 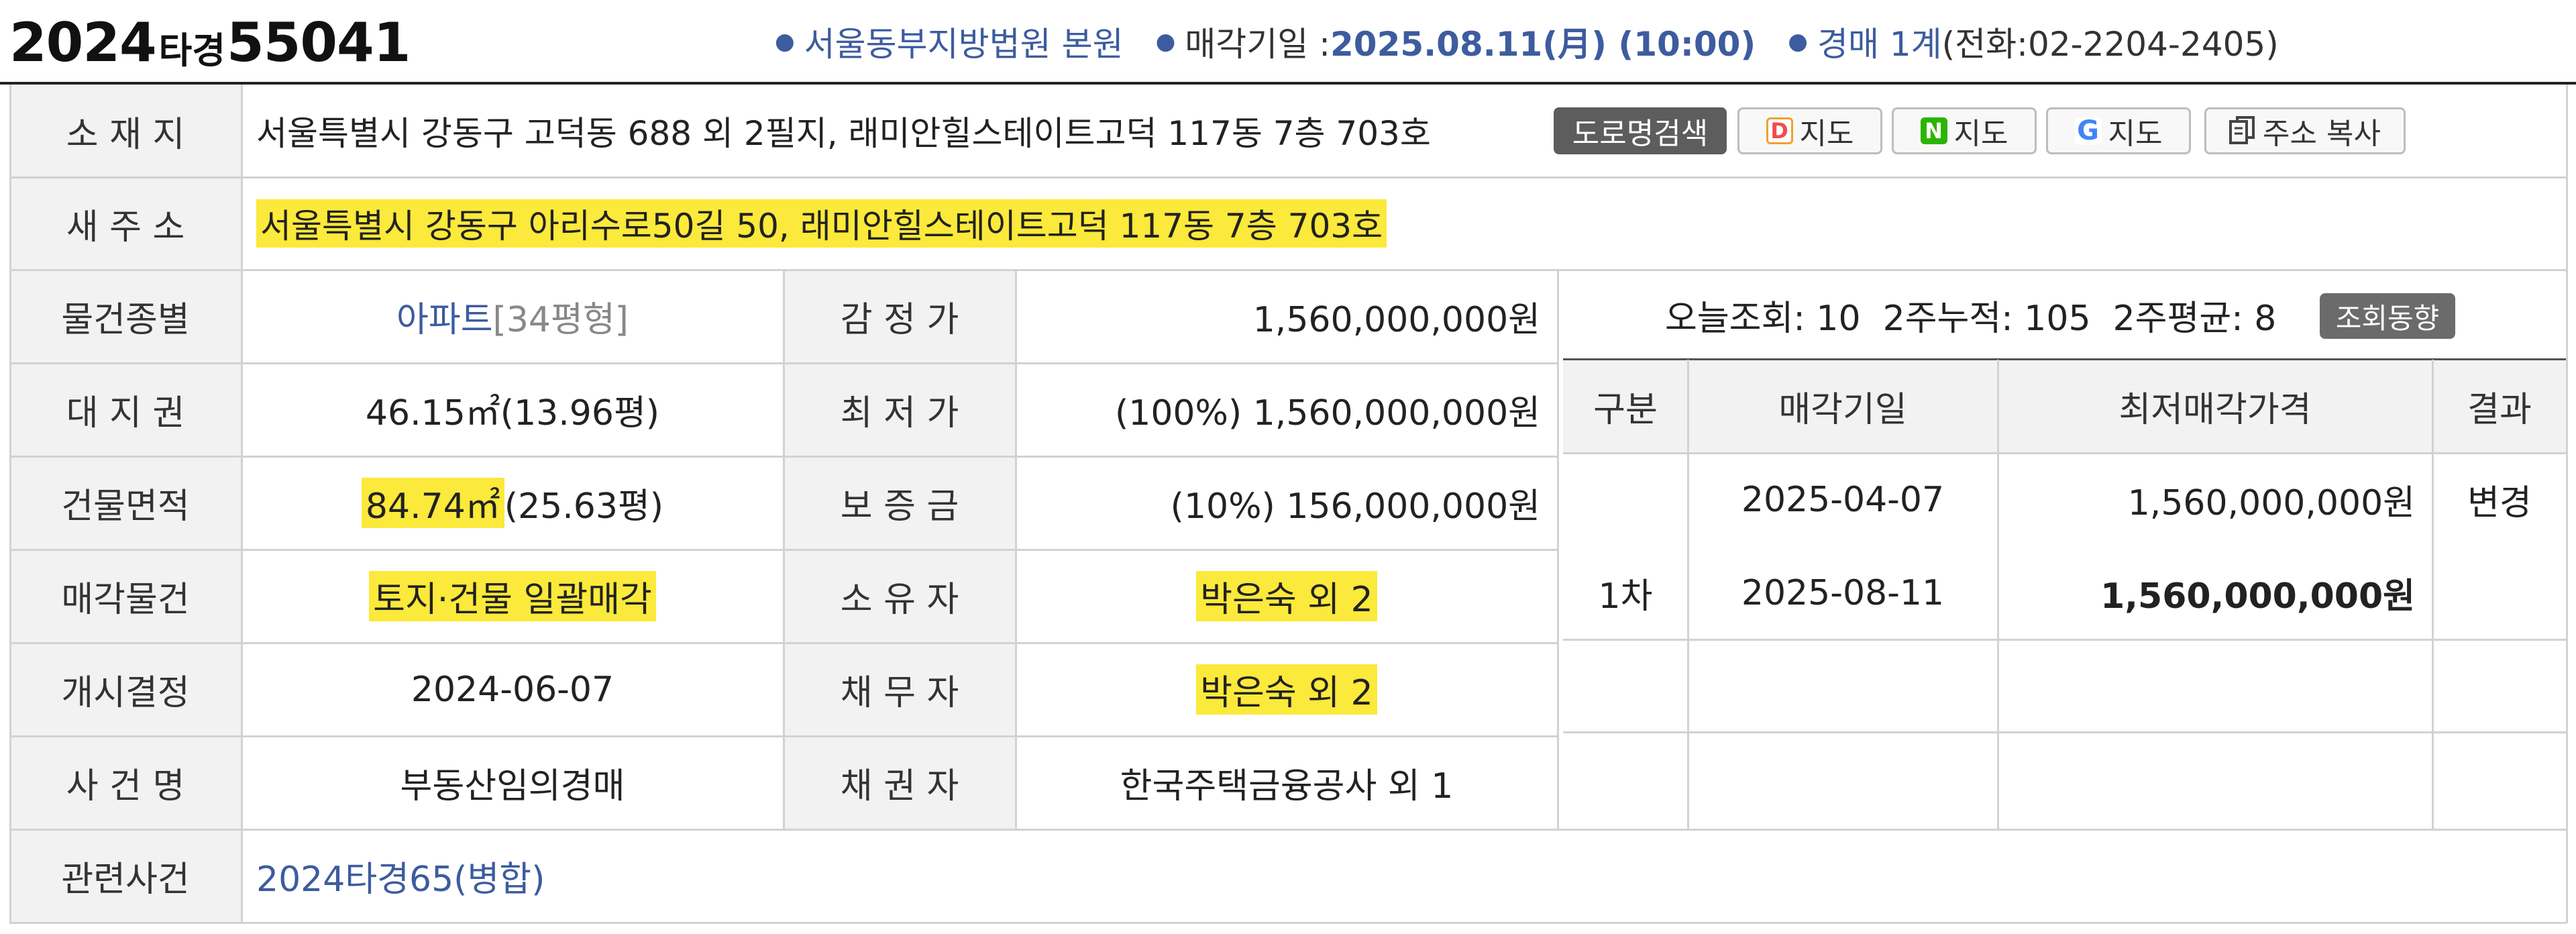 What do you see at coordinates (2499, 592) in the screenshot?
I see `history-row-2-result` at bounding box center [2499, 592].